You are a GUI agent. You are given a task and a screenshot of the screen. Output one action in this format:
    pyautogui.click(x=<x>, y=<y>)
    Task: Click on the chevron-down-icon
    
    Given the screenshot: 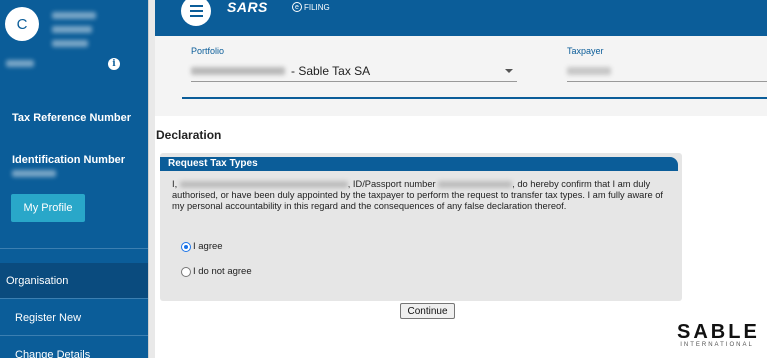 What is the action you would take?
    pyautogui.click(x=509, y=71)
    